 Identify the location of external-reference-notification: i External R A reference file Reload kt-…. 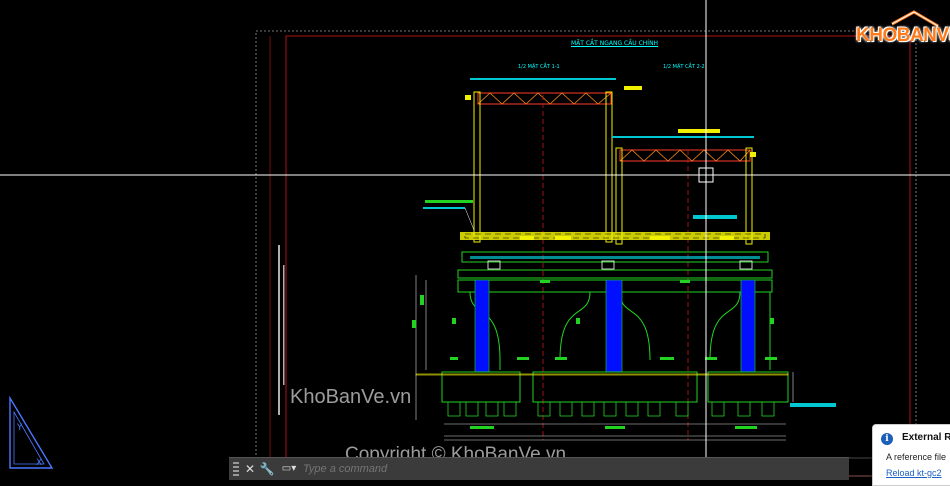
(911, 455).